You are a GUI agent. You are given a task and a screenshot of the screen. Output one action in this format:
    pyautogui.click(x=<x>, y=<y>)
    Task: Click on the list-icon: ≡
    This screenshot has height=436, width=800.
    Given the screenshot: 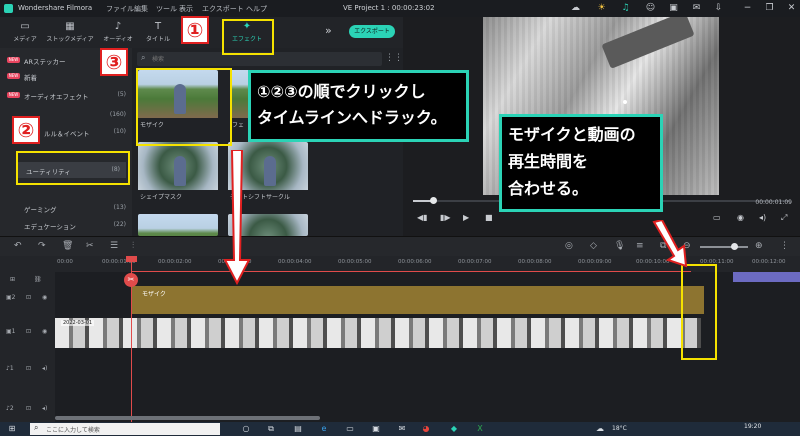 What is the action you would take?
    pyautogui.click(x=640, y=246)
    